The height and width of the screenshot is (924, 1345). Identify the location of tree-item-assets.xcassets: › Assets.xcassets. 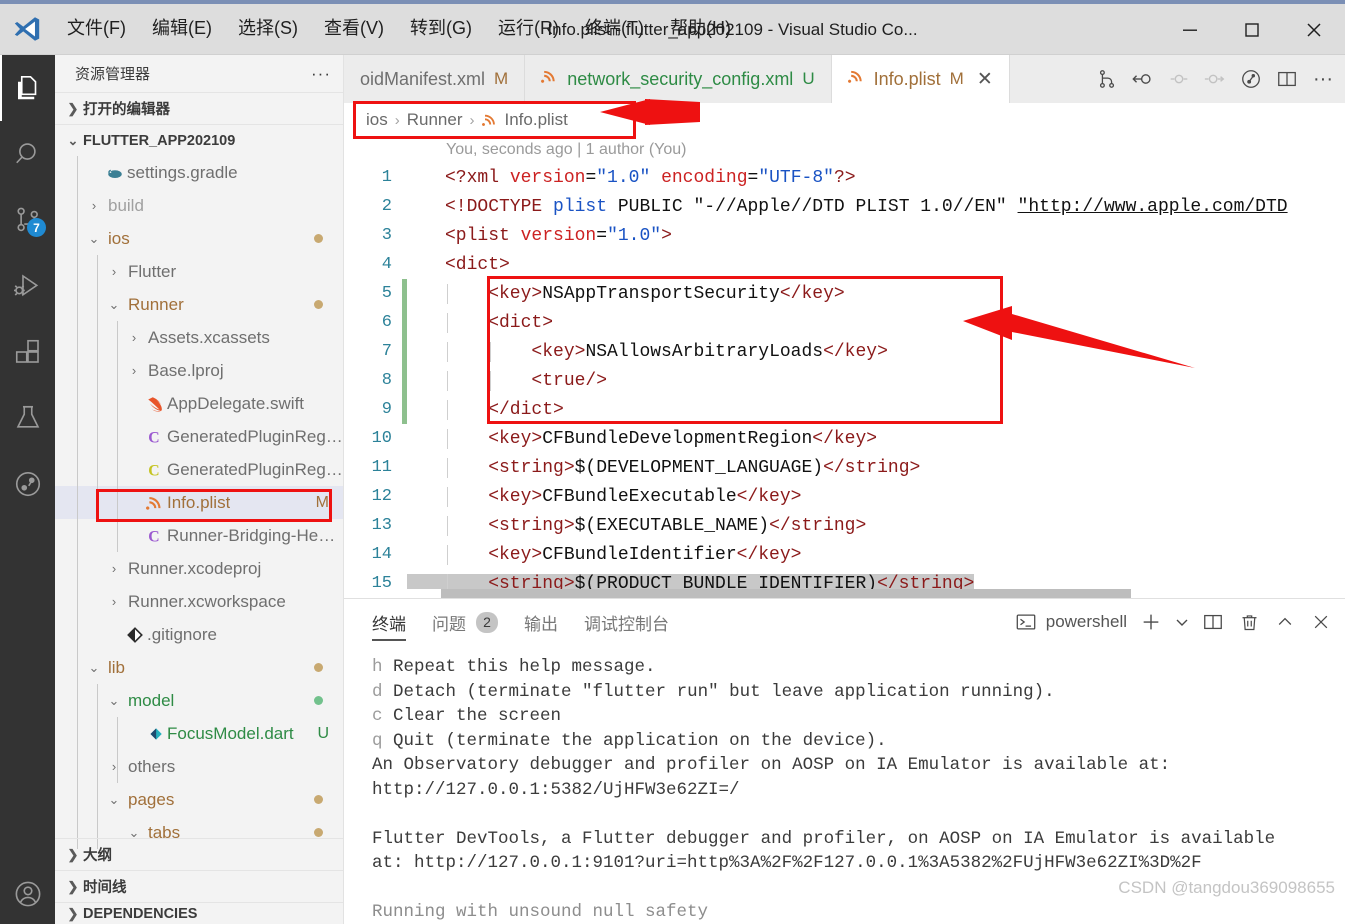
(199, 337).